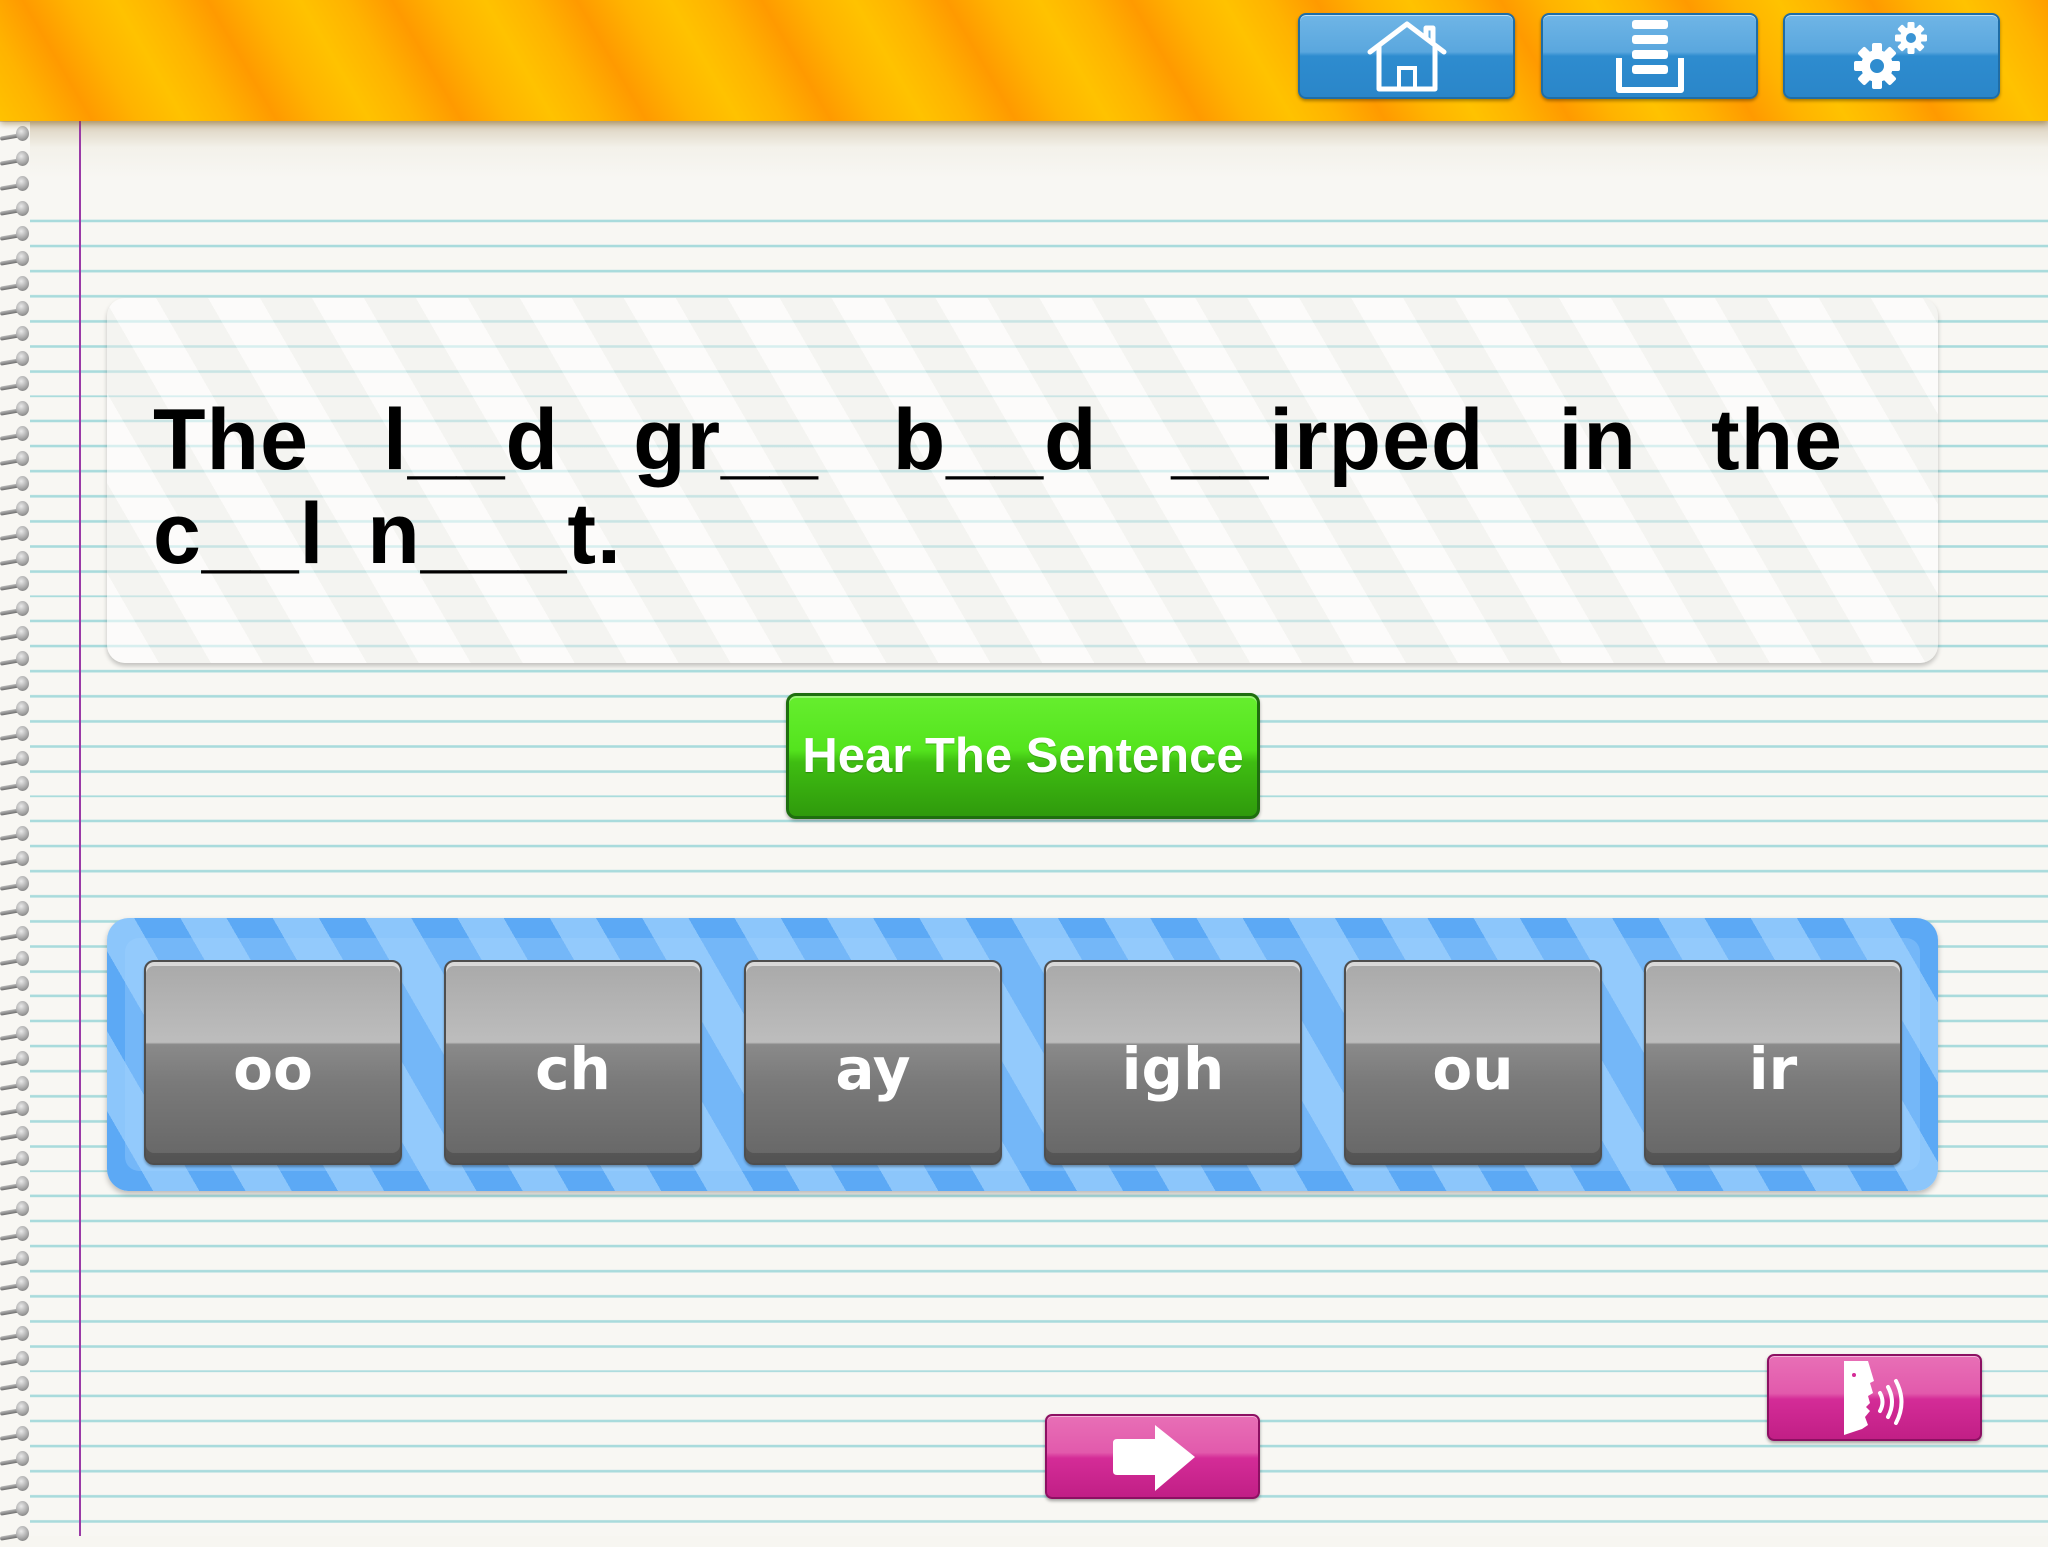  What do you see at coordinates (1773, 1068) in the screenshot?
I see `tile-label: ir` at bounding box center [1773, 1068].